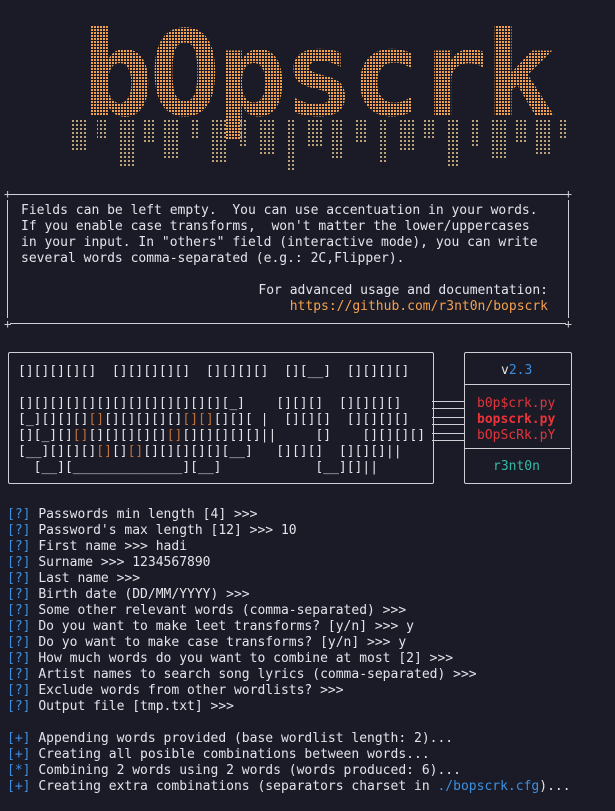 The image size is (615, 811). I want to click on prompt-question: Birth date (DD/MM/YYYY) >>>, so click(144, 594).